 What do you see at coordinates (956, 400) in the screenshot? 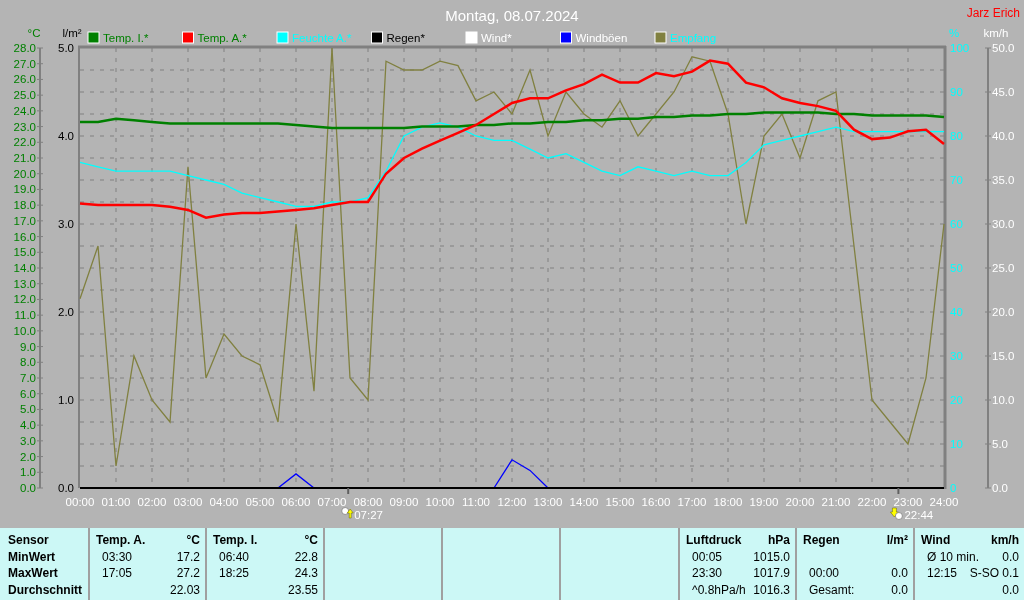
I see `axis-tick-label: 20` at bounding box center [956, 400].